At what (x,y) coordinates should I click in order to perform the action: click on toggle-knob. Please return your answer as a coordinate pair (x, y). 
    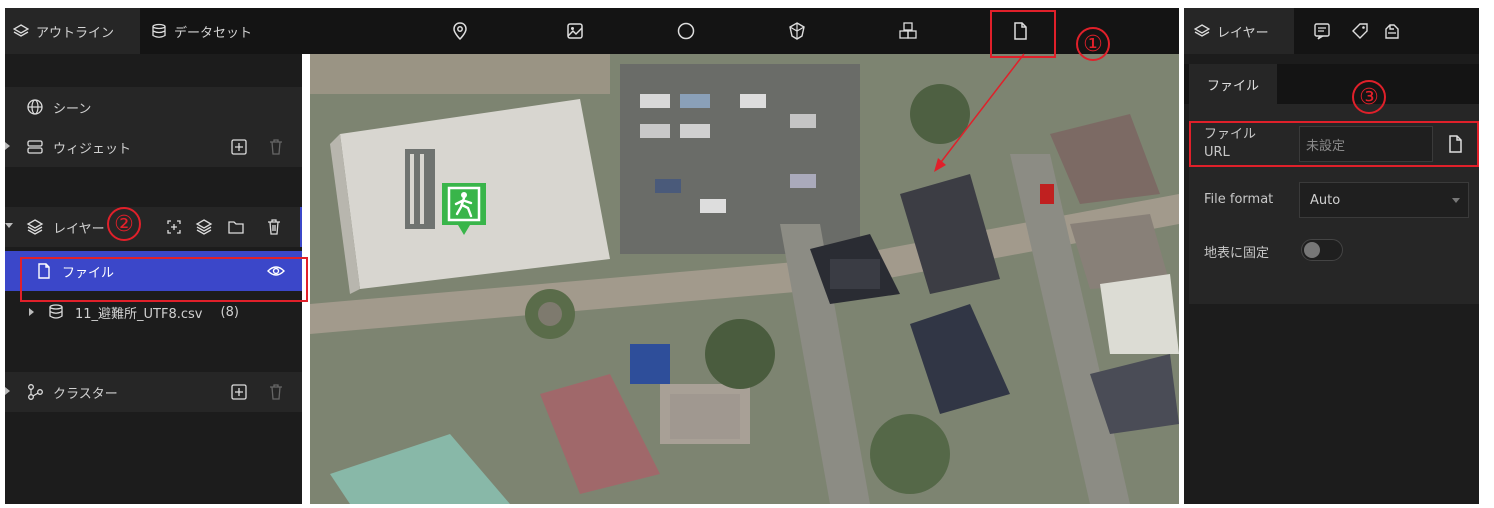
    Looking at the image, I should click on (1312, 250).